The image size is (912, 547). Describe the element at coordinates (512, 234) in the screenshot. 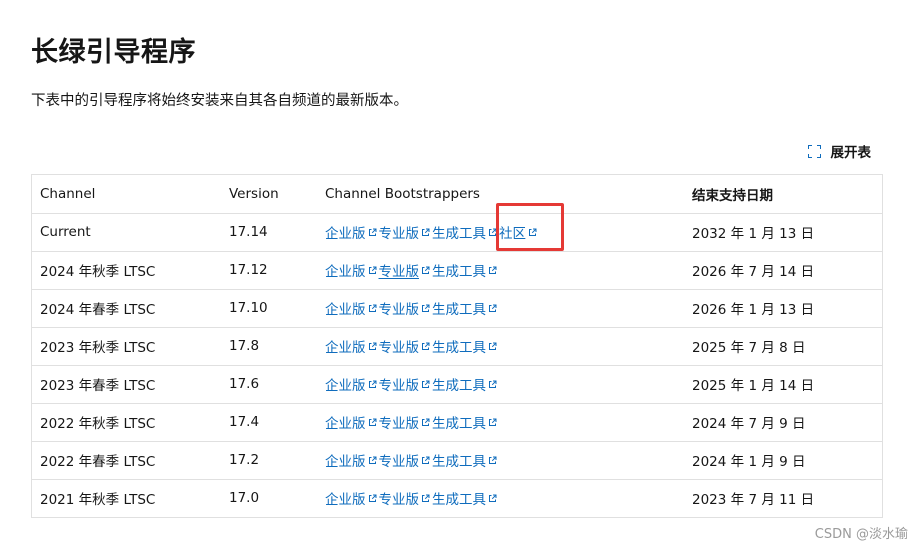

I see `bootstrapper-link-label: 社区` at that location.